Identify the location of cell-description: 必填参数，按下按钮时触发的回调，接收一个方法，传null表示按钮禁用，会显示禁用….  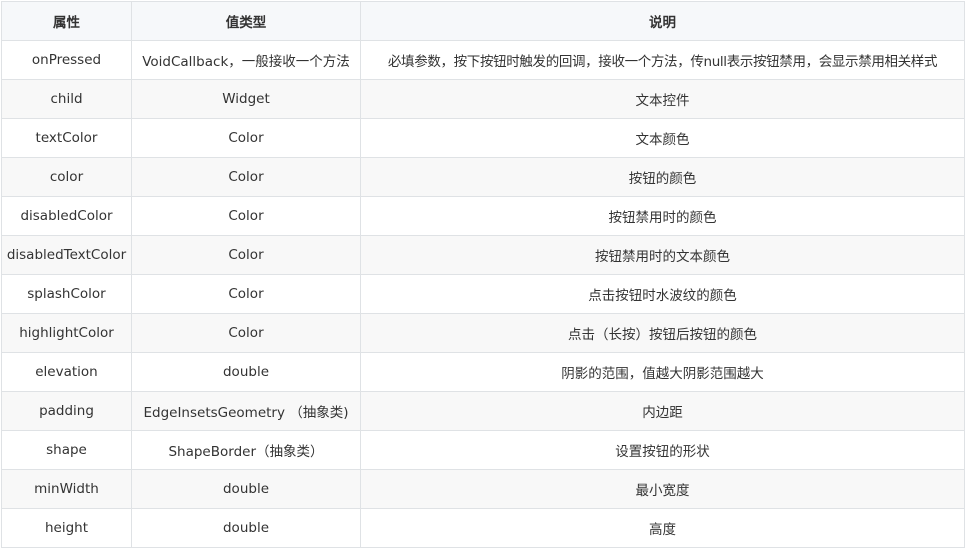
(662, 60).